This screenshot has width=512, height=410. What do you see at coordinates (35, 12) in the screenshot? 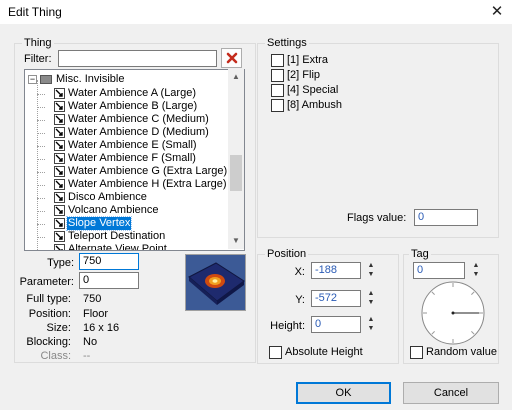
I see `window-title: Edit Thing` at bounding box center [35, 12].